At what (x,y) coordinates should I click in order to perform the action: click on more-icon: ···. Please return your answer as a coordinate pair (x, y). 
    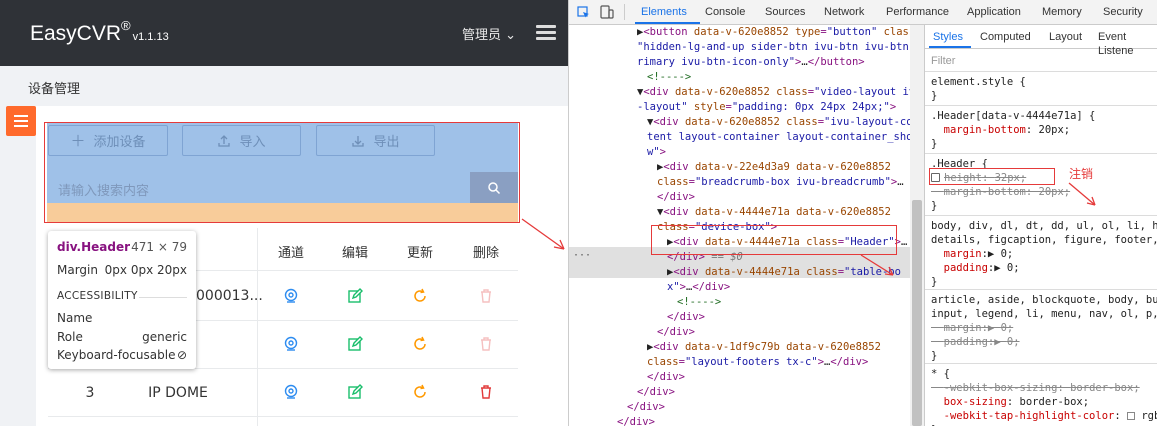
    Looking at the image, I should click on (582, 255).